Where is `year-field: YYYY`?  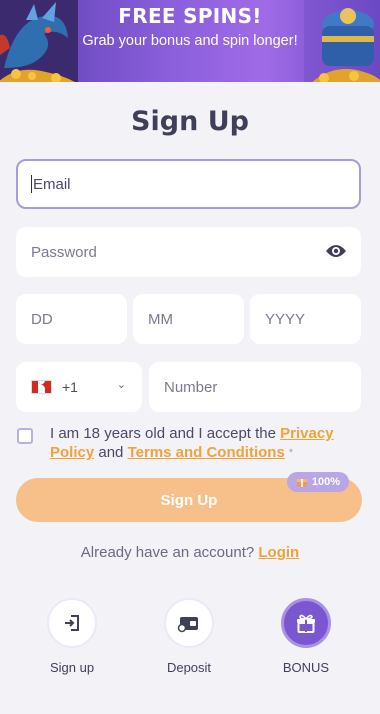 year-field: YYYY is located at coordinates (305, 319).